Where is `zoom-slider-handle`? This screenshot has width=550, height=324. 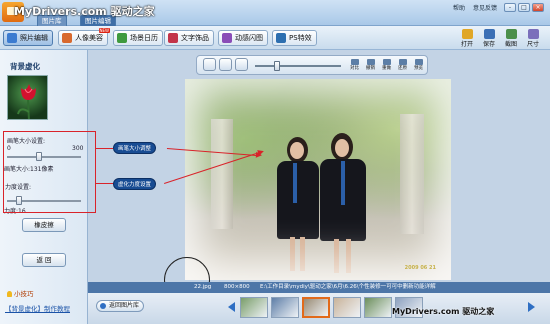
zoom-slider-handle is located at coordinates (276, 66).